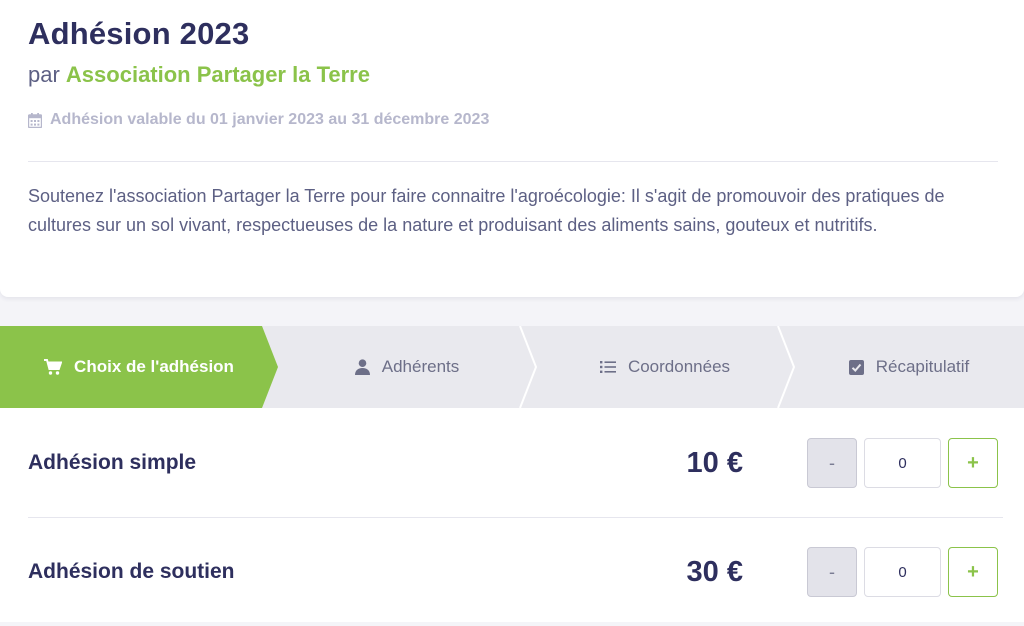 The height and width of the screenshot is (626, 1024). I want to click on cart-icon, so click(53, 367).